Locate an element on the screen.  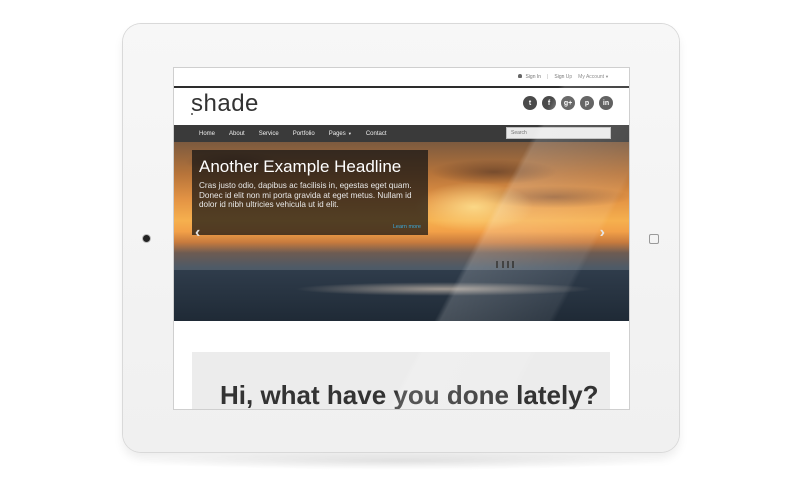
home-button is located at coordinates (654, 239).